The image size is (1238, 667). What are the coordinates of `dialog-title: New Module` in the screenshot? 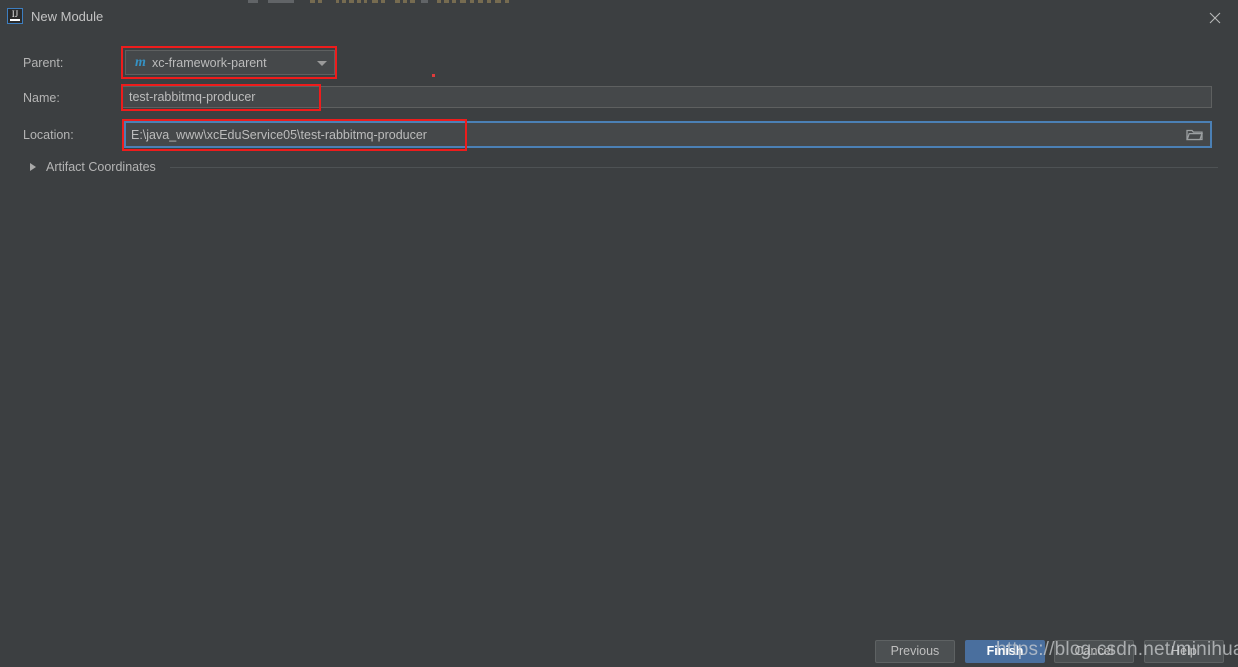 It's located at (67, 16).